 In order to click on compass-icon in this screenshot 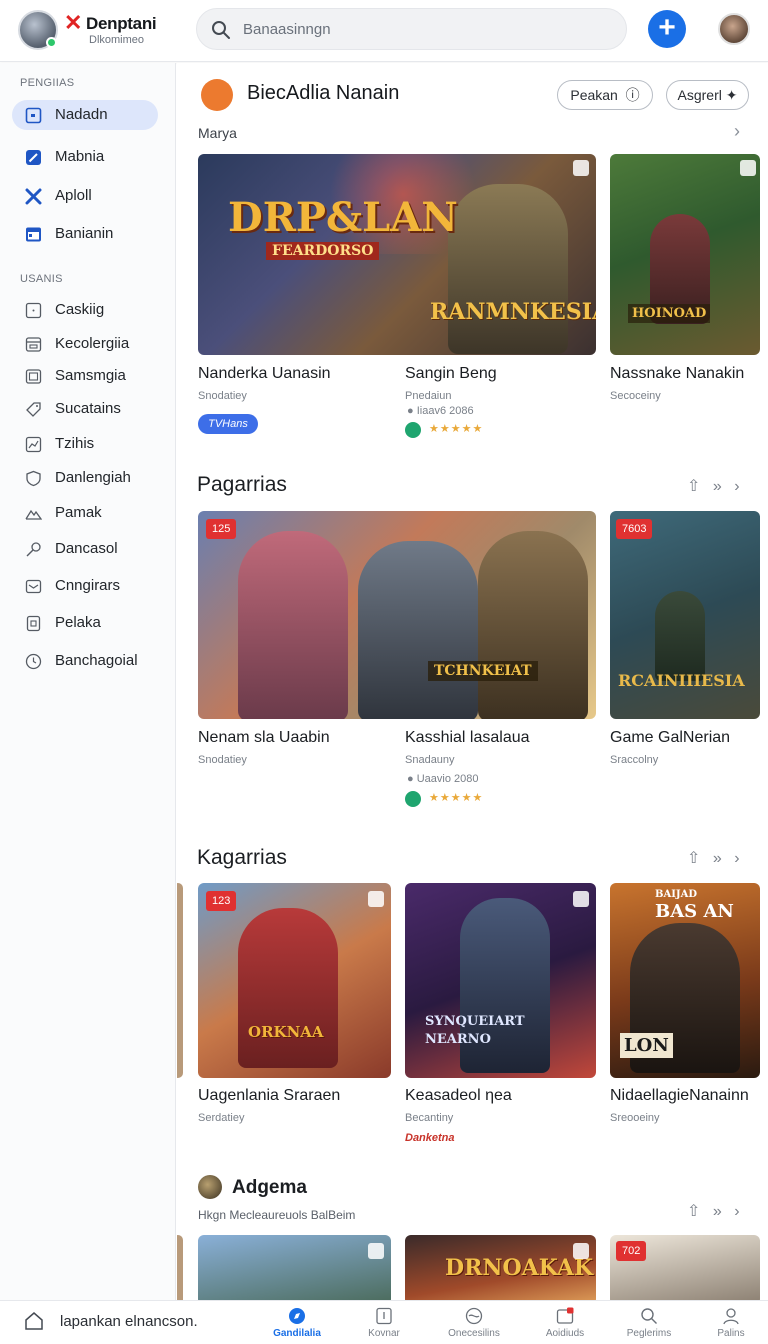, I will do `click(297, 1316)`.